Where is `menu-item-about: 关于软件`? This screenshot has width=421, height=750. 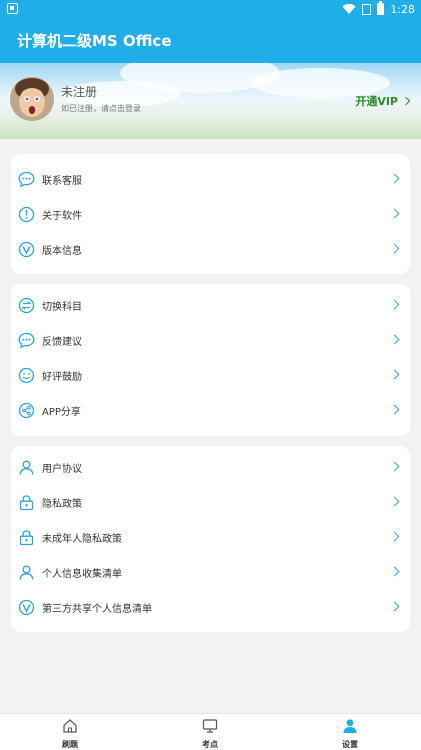 menu-item-about: 关于软件 is located at coordinates (210, 214).